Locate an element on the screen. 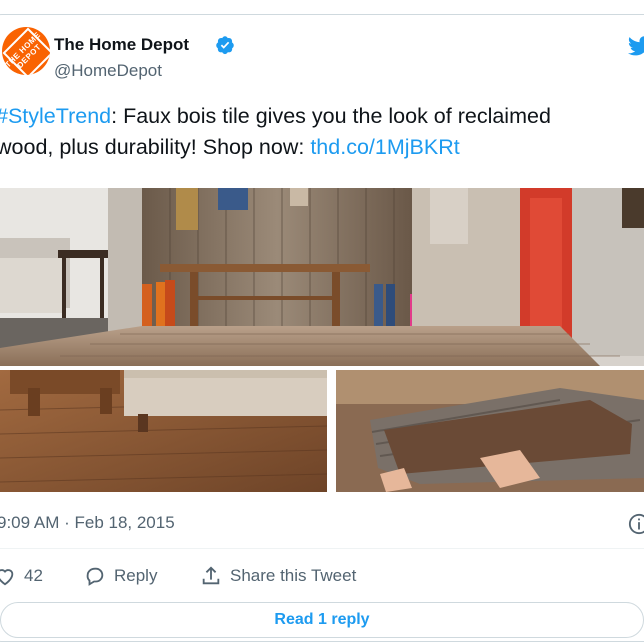 The image size is (644, 644). share-button: Share this Tweet is located at coordinates (278, 576).